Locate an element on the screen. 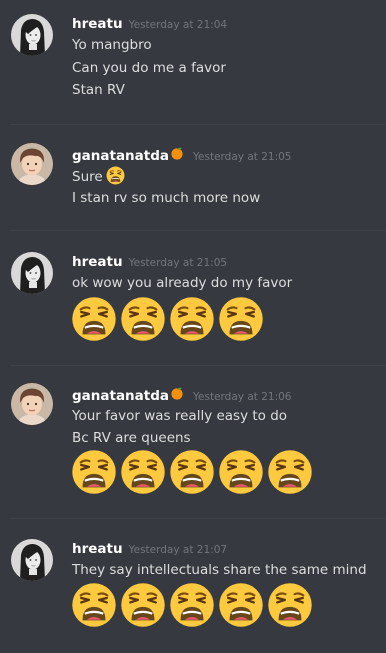  timestamp: Yesterday at 21:07 is located at coordinates (178, 550).